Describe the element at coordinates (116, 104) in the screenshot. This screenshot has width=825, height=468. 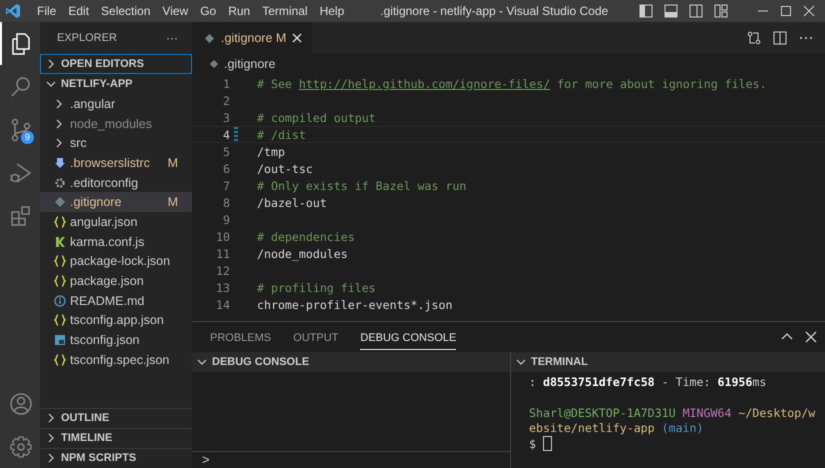
I see `file-tree-item: .angular` at that location.